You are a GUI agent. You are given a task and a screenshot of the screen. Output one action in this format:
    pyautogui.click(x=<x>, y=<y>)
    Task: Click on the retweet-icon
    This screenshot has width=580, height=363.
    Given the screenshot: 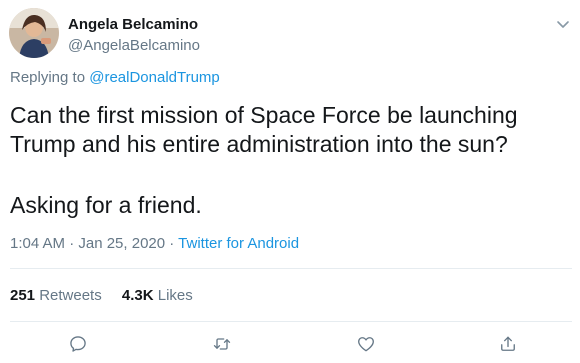 What is the action you would take?
    pyautogui.click(x=222, y=344)
    